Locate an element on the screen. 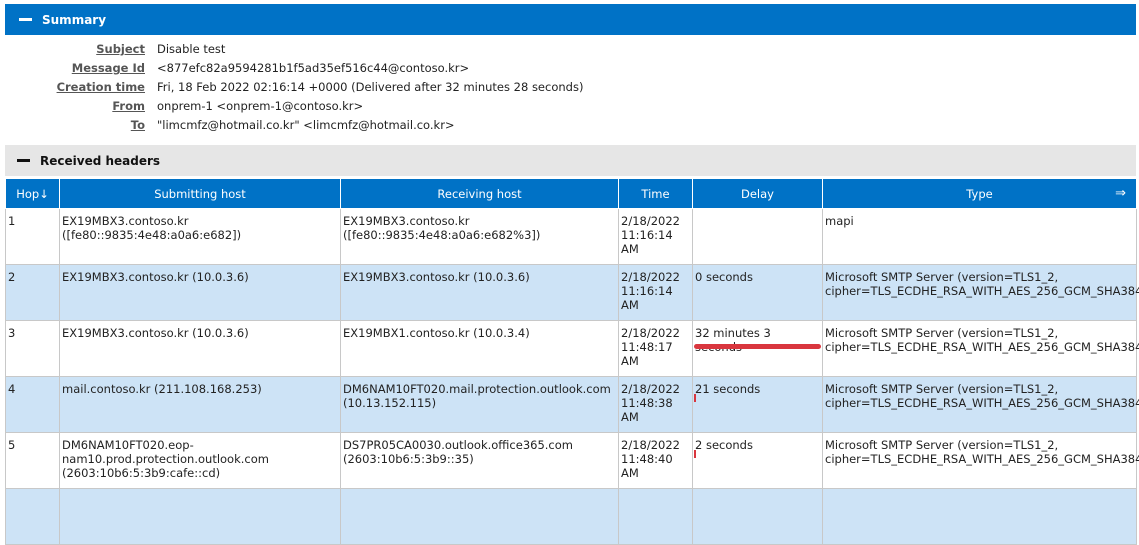  summary-section-header: Summary is located at coordinates (570, 19).